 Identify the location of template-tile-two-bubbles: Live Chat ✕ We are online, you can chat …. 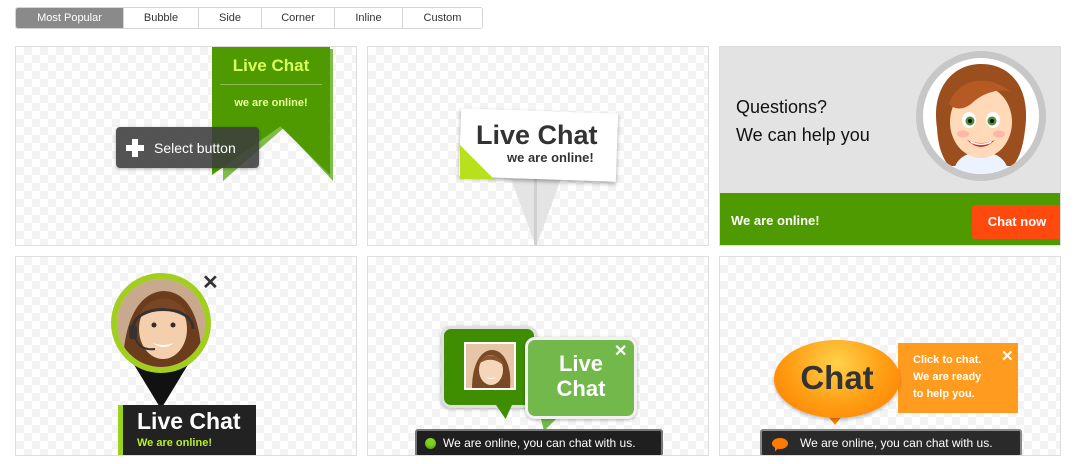
(538, 356).